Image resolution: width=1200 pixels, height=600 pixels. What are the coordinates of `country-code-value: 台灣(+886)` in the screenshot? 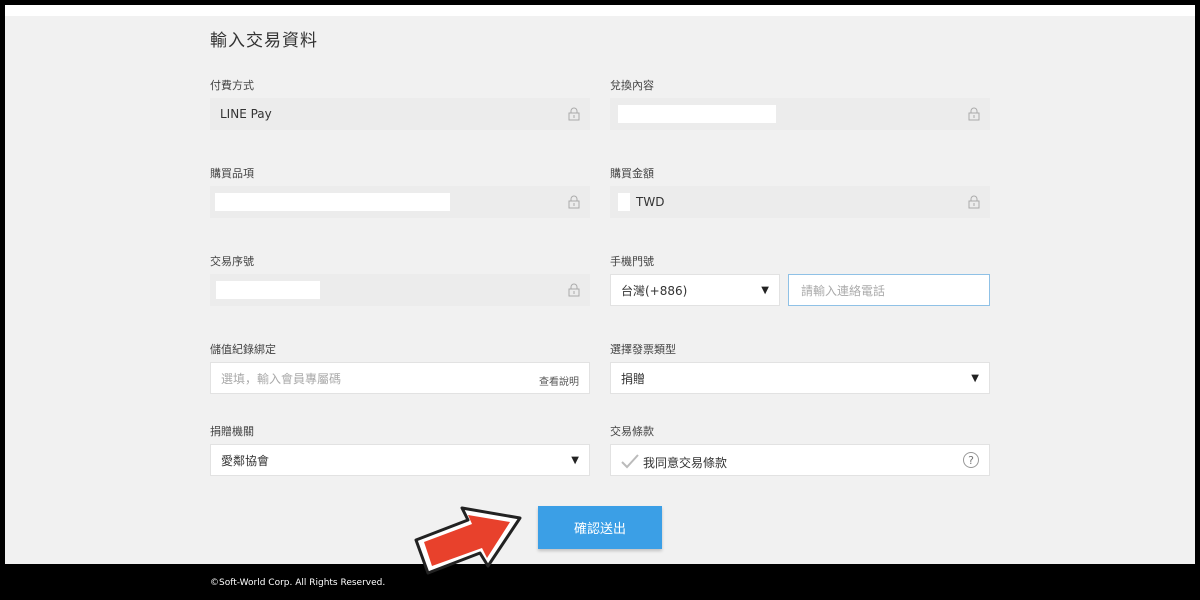 It's located at (654, 290).